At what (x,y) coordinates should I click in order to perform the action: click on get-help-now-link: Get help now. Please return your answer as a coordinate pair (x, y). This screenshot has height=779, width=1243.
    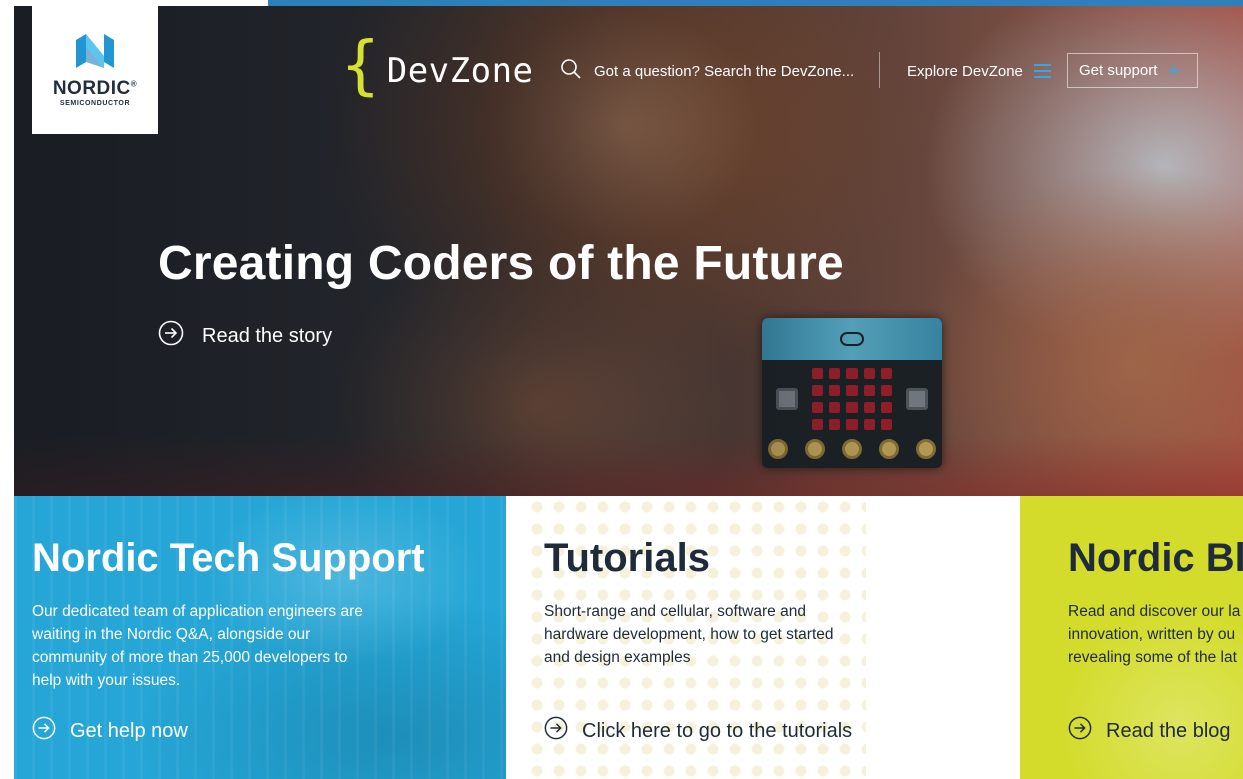
    Looking at the image, I should click on (110, 731).